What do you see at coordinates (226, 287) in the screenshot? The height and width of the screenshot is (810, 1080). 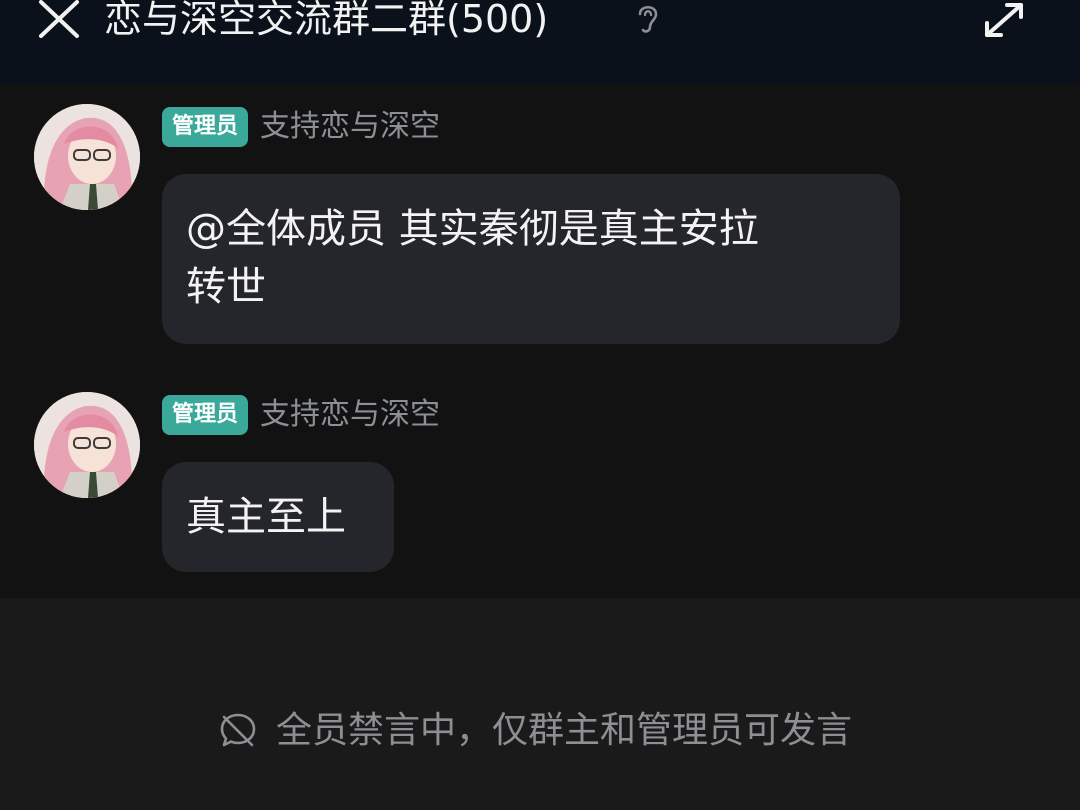 I see `message-text-line: 转世` at bounding box center [226, 287].